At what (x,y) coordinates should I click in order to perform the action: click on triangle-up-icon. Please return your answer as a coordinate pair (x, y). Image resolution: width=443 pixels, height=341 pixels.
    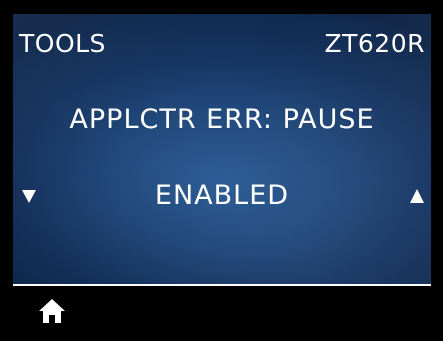
    Looking at the image, I should click on (417, 196).